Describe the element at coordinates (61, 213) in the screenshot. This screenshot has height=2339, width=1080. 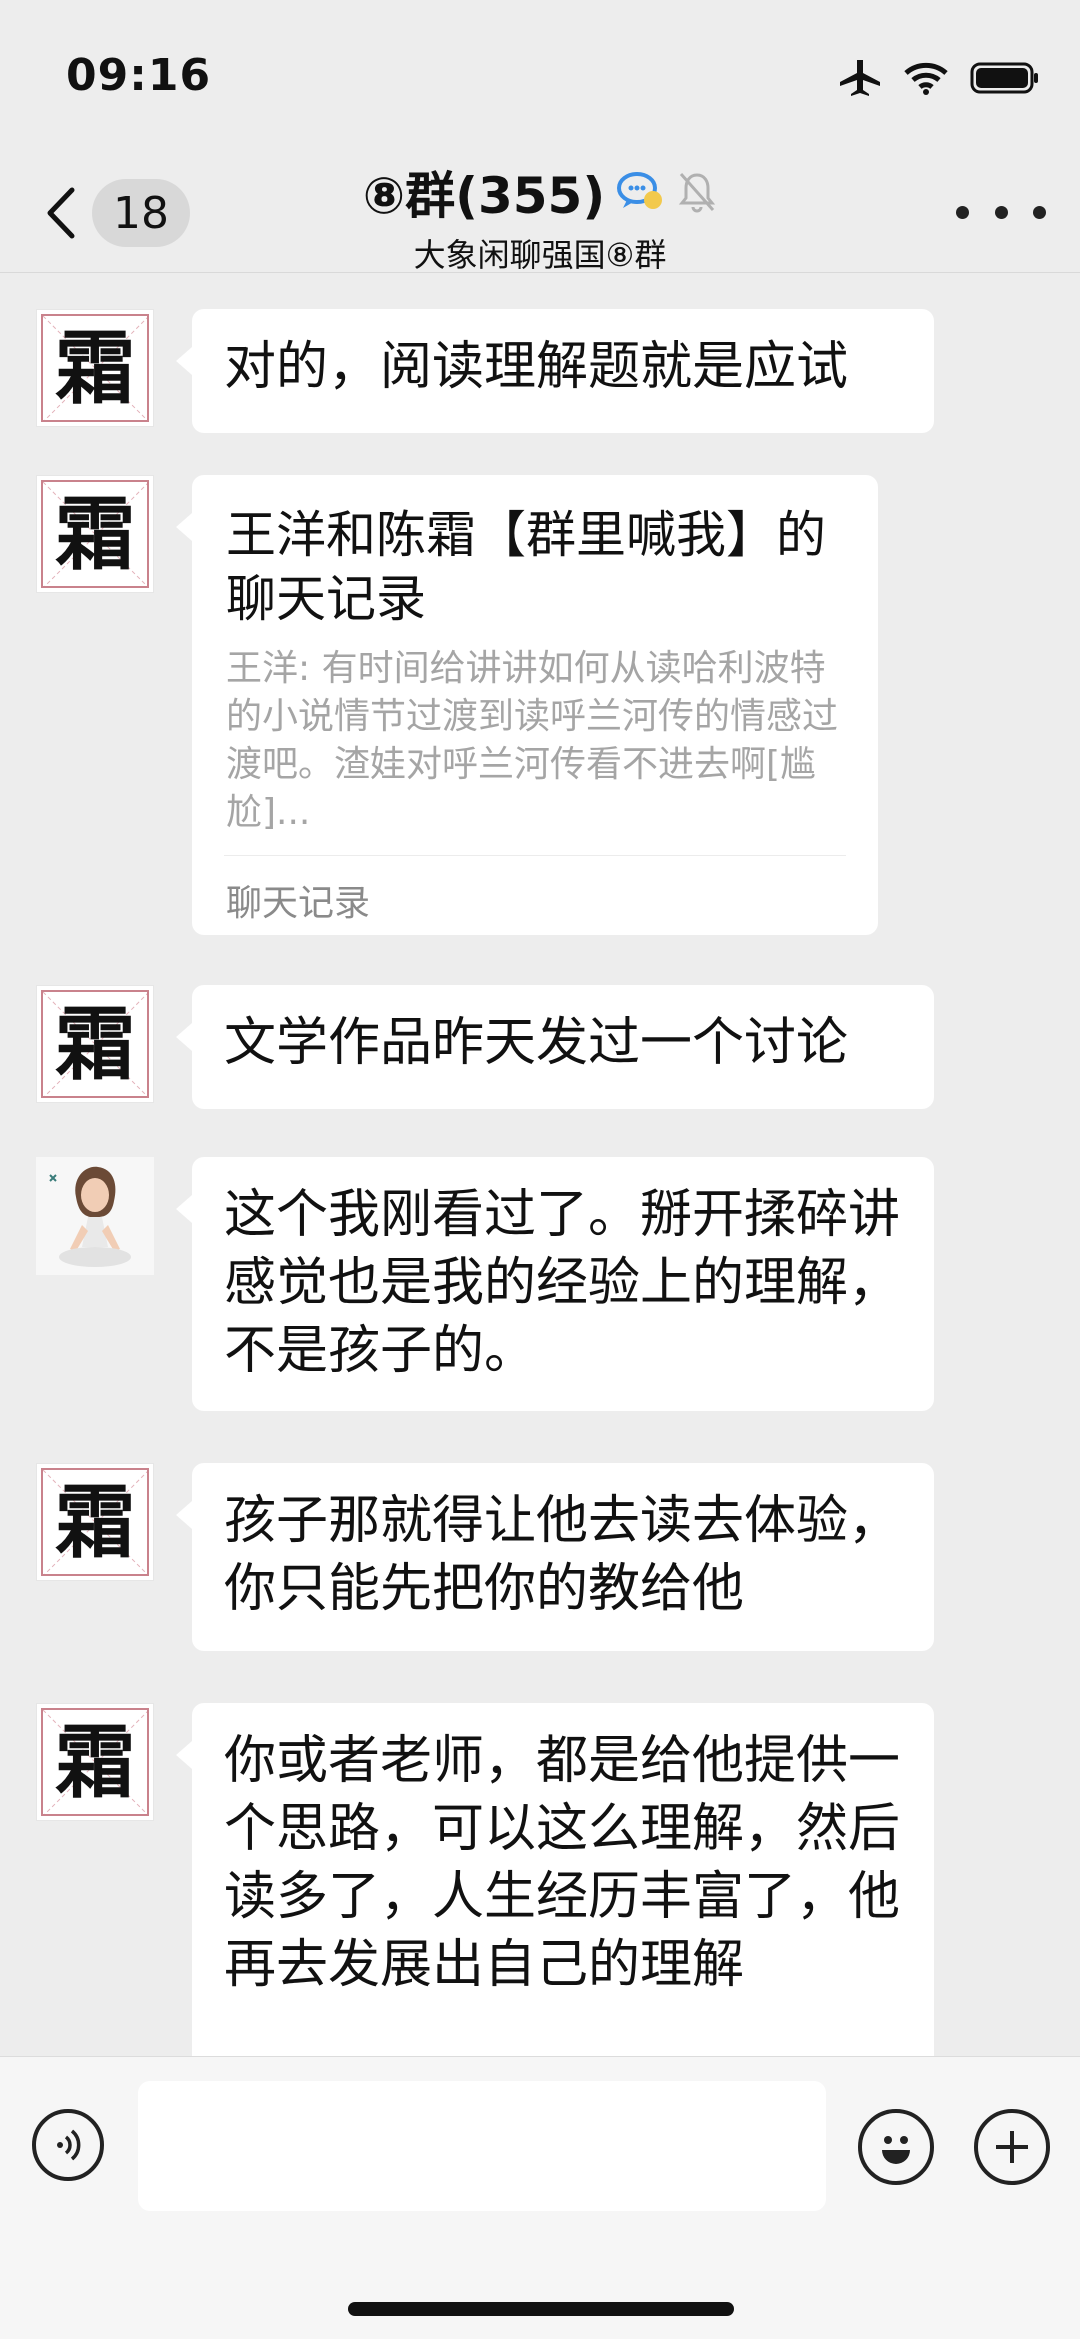
I see `chevron-left-icon` at that location.